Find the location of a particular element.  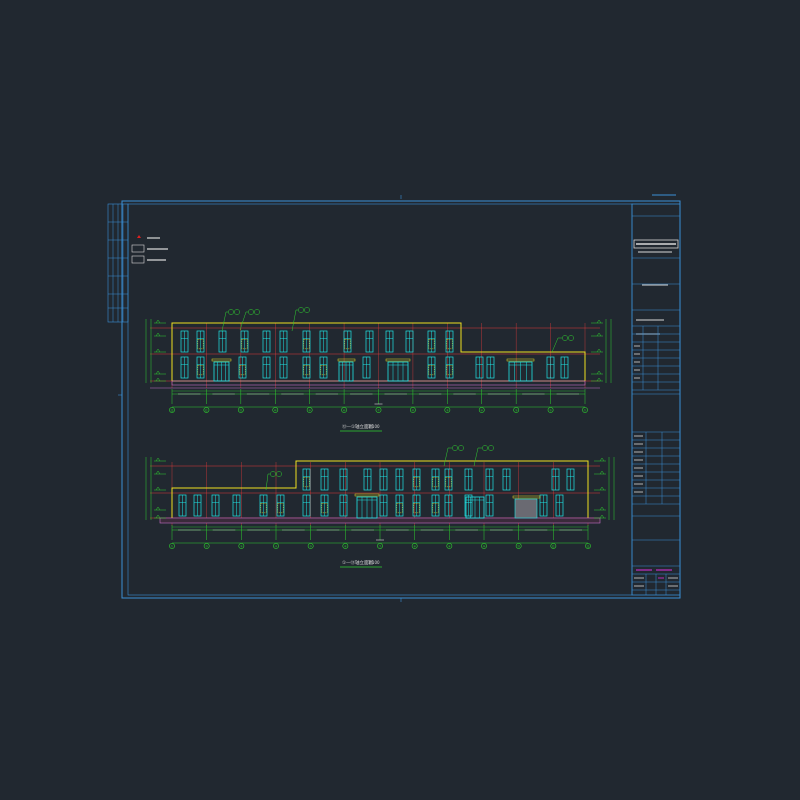

elevation-a: ⑬ ⑫ ⑪ ⑩ ⑨ ⑧ ⑦ ⑥ ⑤ ④ ③ ② ① is located at coordinates (378, 360).